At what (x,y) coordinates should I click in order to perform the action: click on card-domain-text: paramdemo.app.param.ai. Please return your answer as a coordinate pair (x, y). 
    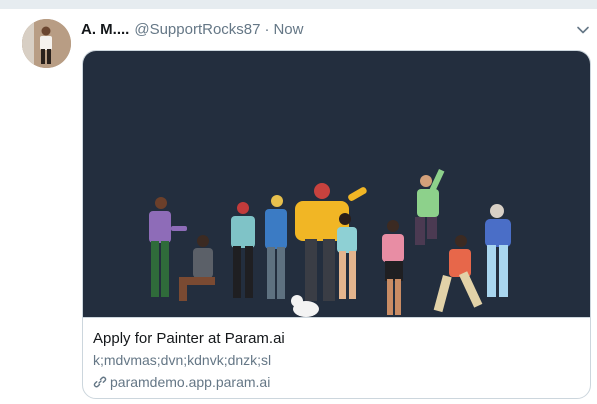
    Looking at the image, I should click on (190, 382).